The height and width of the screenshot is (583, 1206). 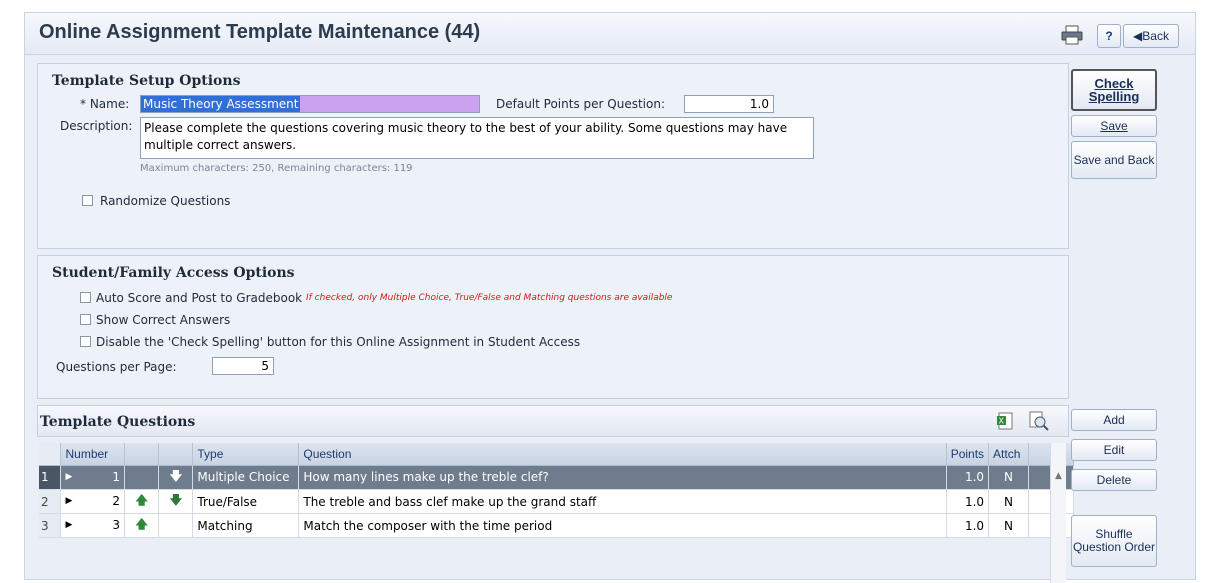 What do you see at coordinates (96, 126) in the screenshot?
I see `description-label: Description:` at bounding box center [96, 126].